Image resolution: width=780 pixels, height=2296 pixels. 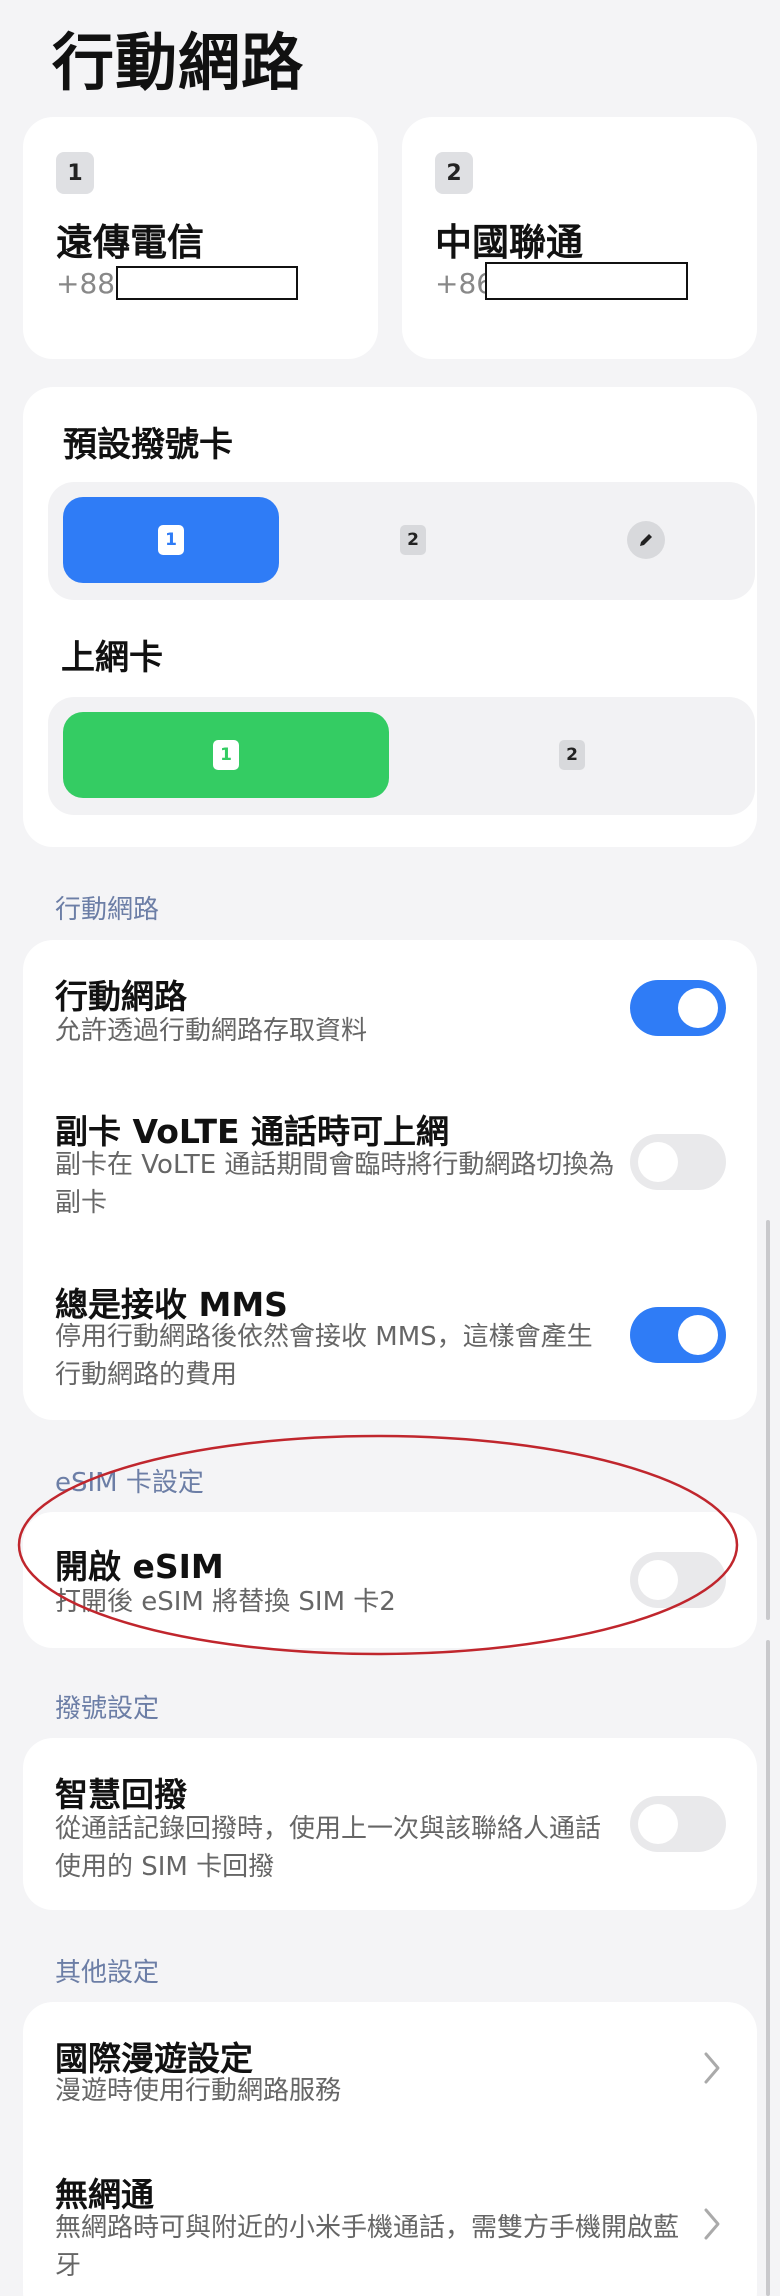 What do you see at coordinates (107, 1973) in the screenshot?
I see `section-header-other: 其他設定` at bounding box center [107, 1973].